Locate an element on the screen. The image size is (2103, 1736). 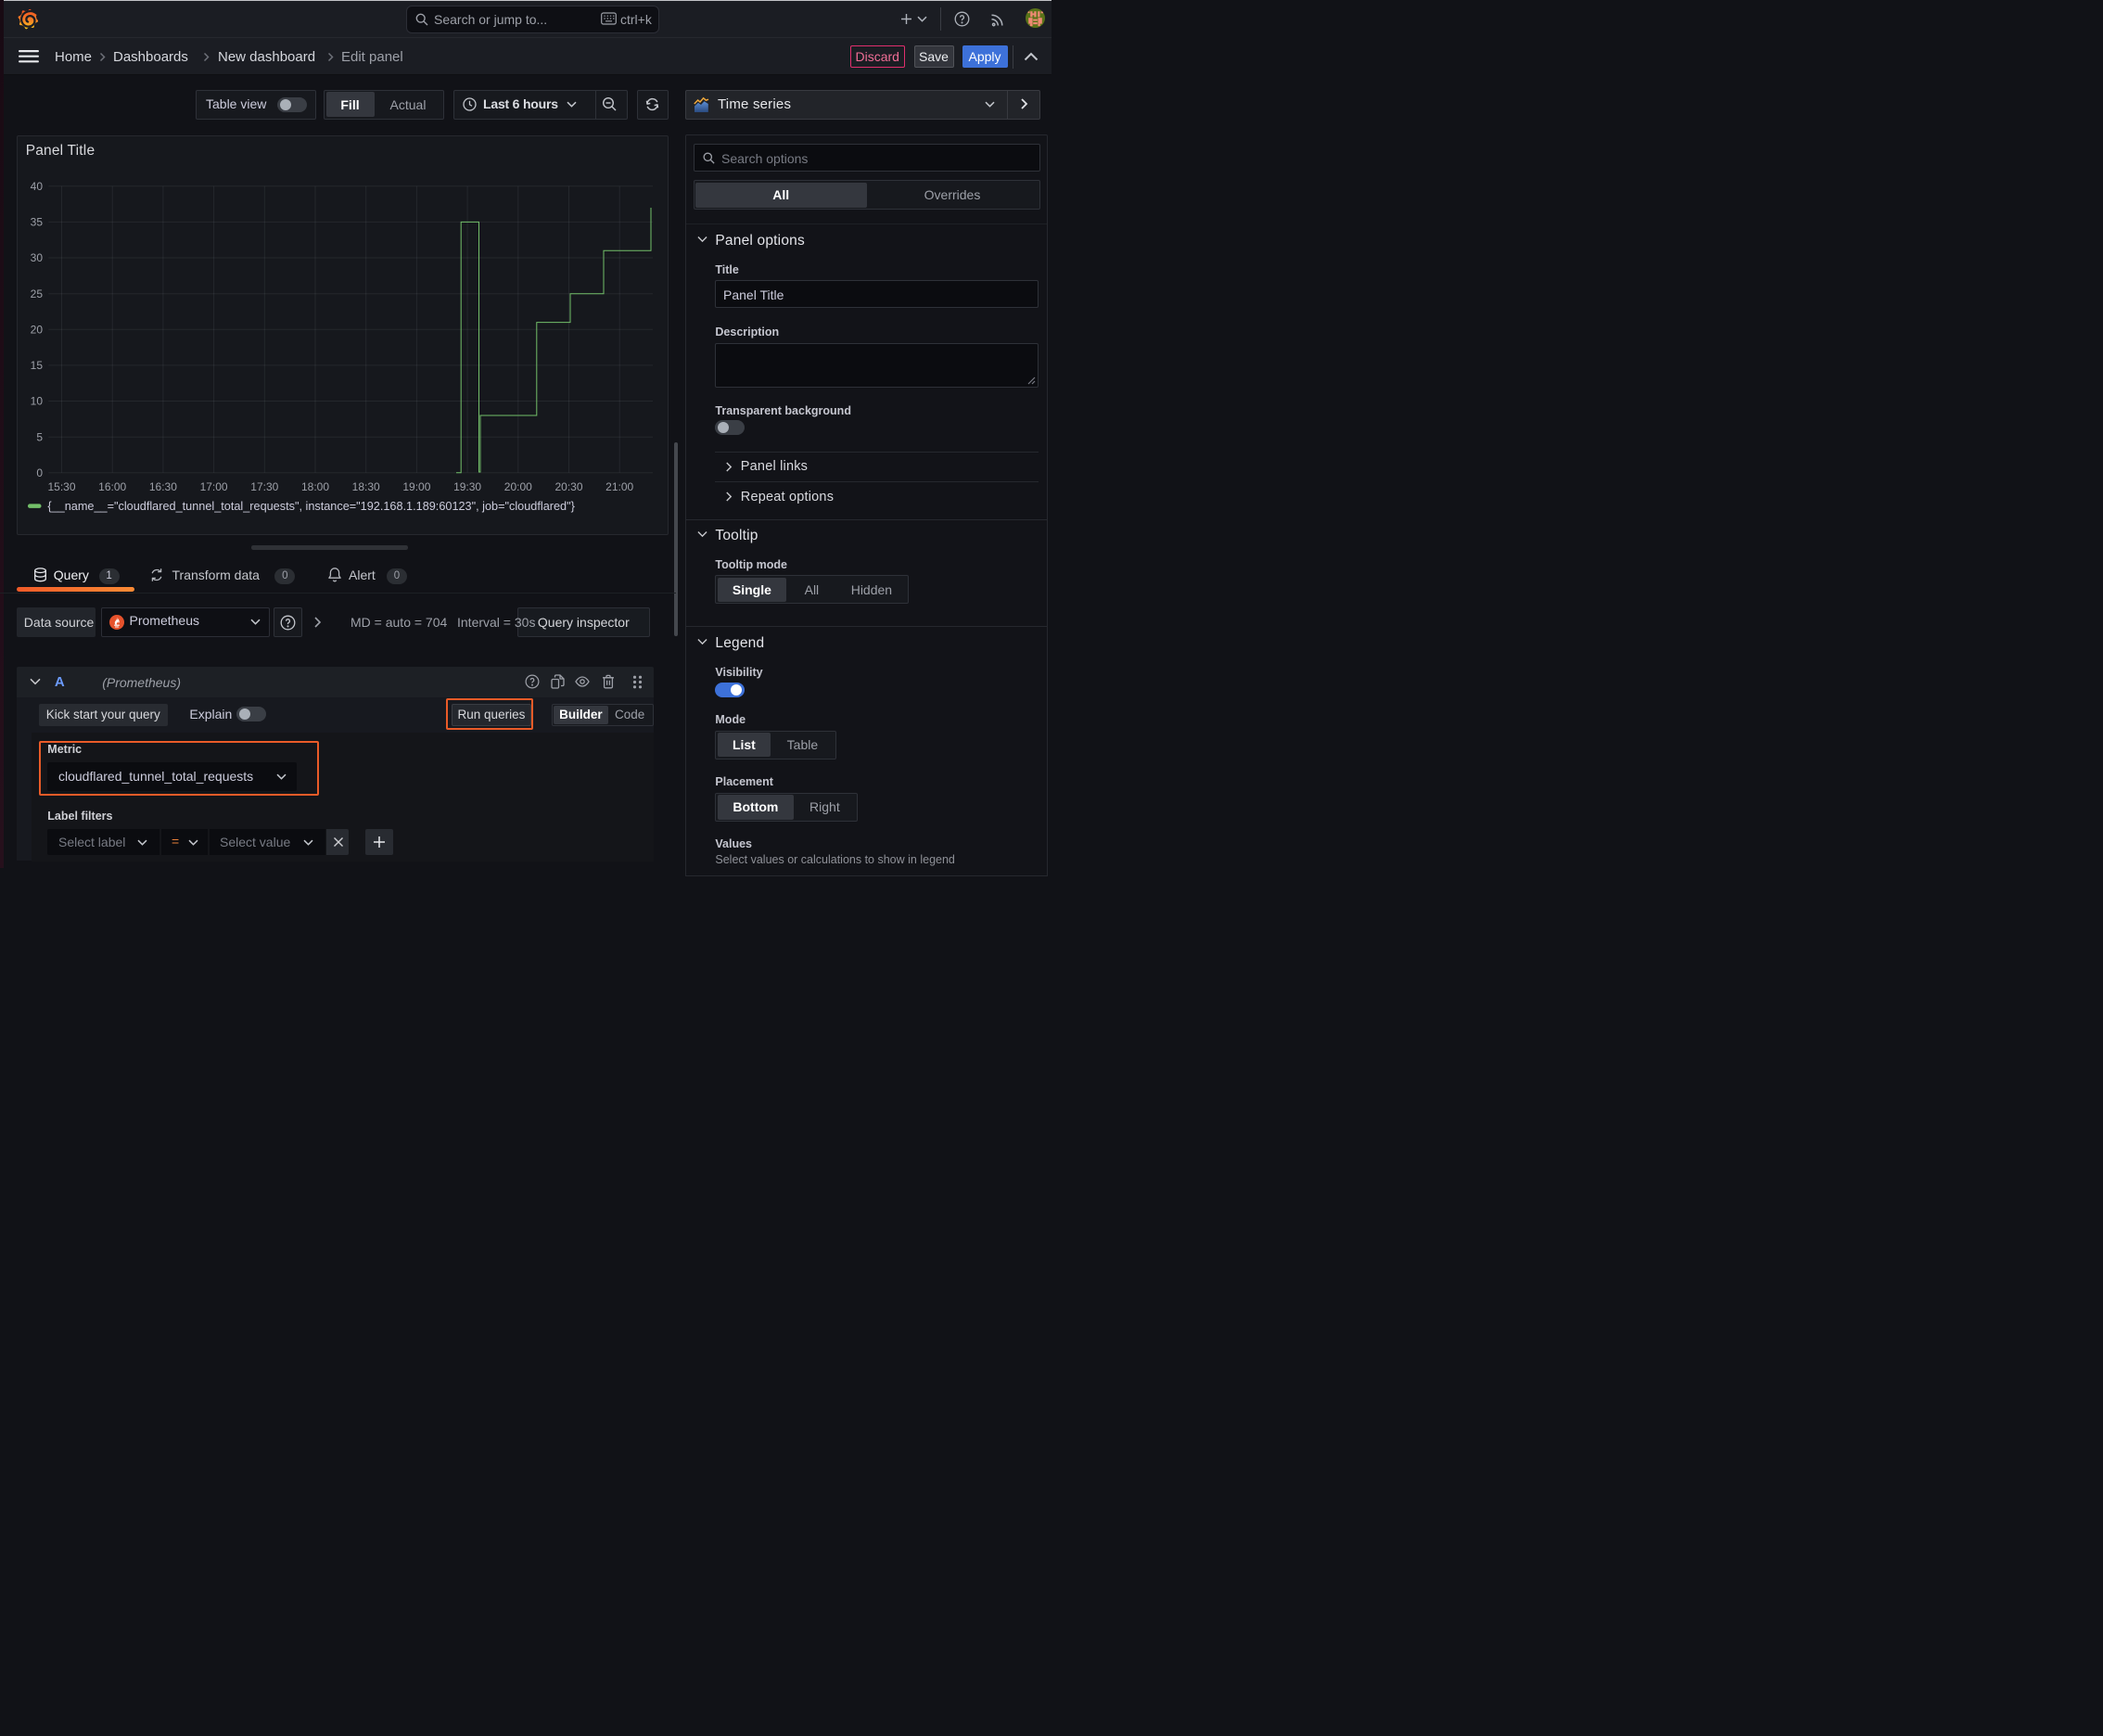
svg-text: 19:30 is located at coordinates (467, 487).